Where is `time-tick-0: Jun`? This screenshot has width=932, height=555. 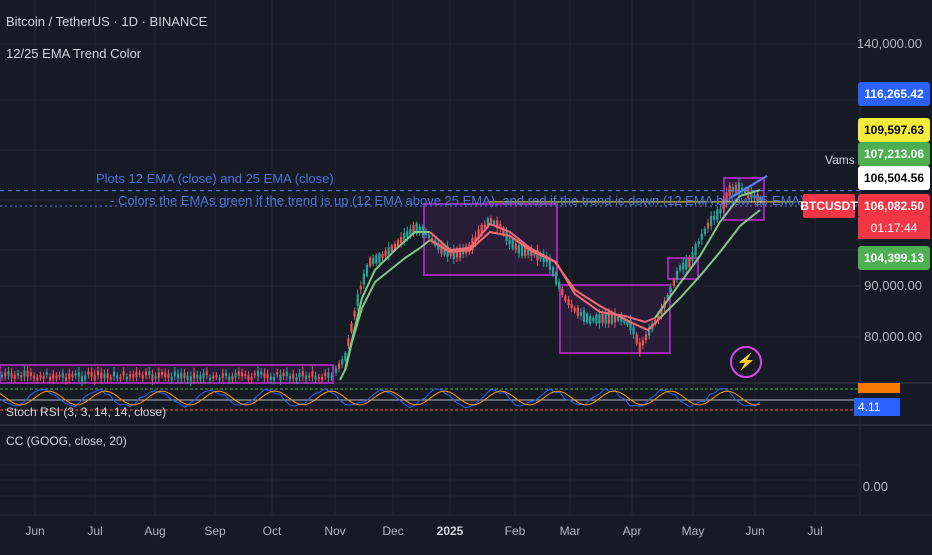
time-tick-0: Jun is located at coordinates (35, 531).